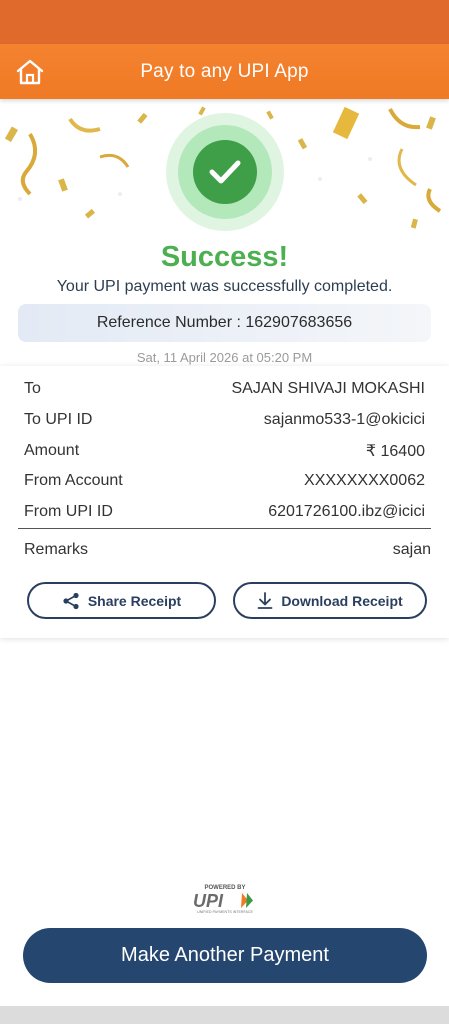  Describe the element at coordinates (224, 1015) in the screenshot. I see `navigation-bar` at that location.